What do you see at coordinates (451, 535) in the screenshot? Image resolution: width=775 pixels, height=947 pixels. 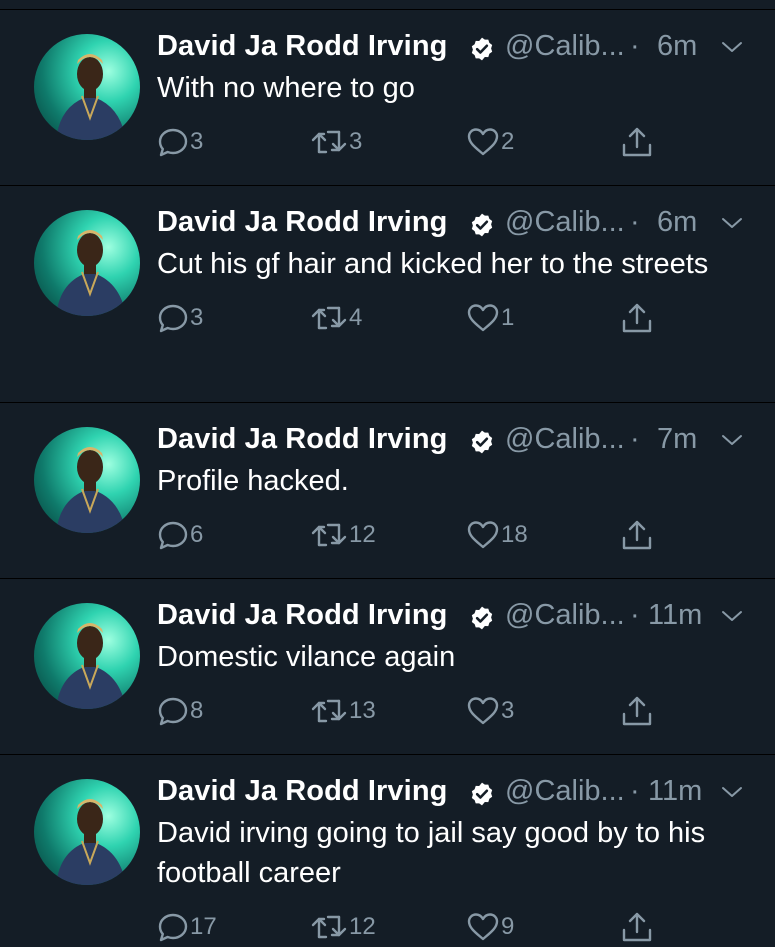 I see `tweet-actions: 6 12 18` at bounding box center [451, 535].